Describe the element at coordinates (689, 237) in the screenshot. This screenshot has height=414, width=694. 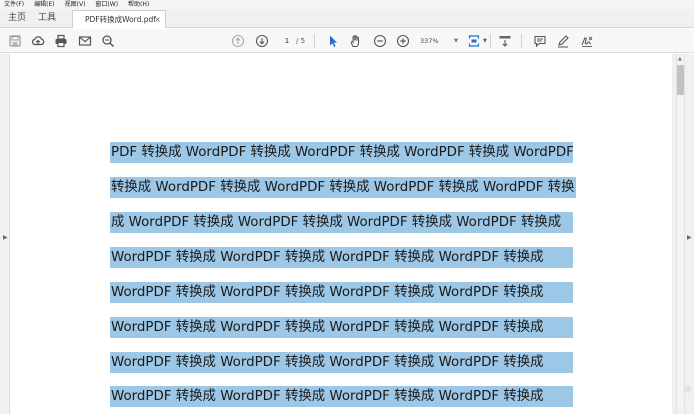
I see `expand-right-panel-icon: ▶` at that location.